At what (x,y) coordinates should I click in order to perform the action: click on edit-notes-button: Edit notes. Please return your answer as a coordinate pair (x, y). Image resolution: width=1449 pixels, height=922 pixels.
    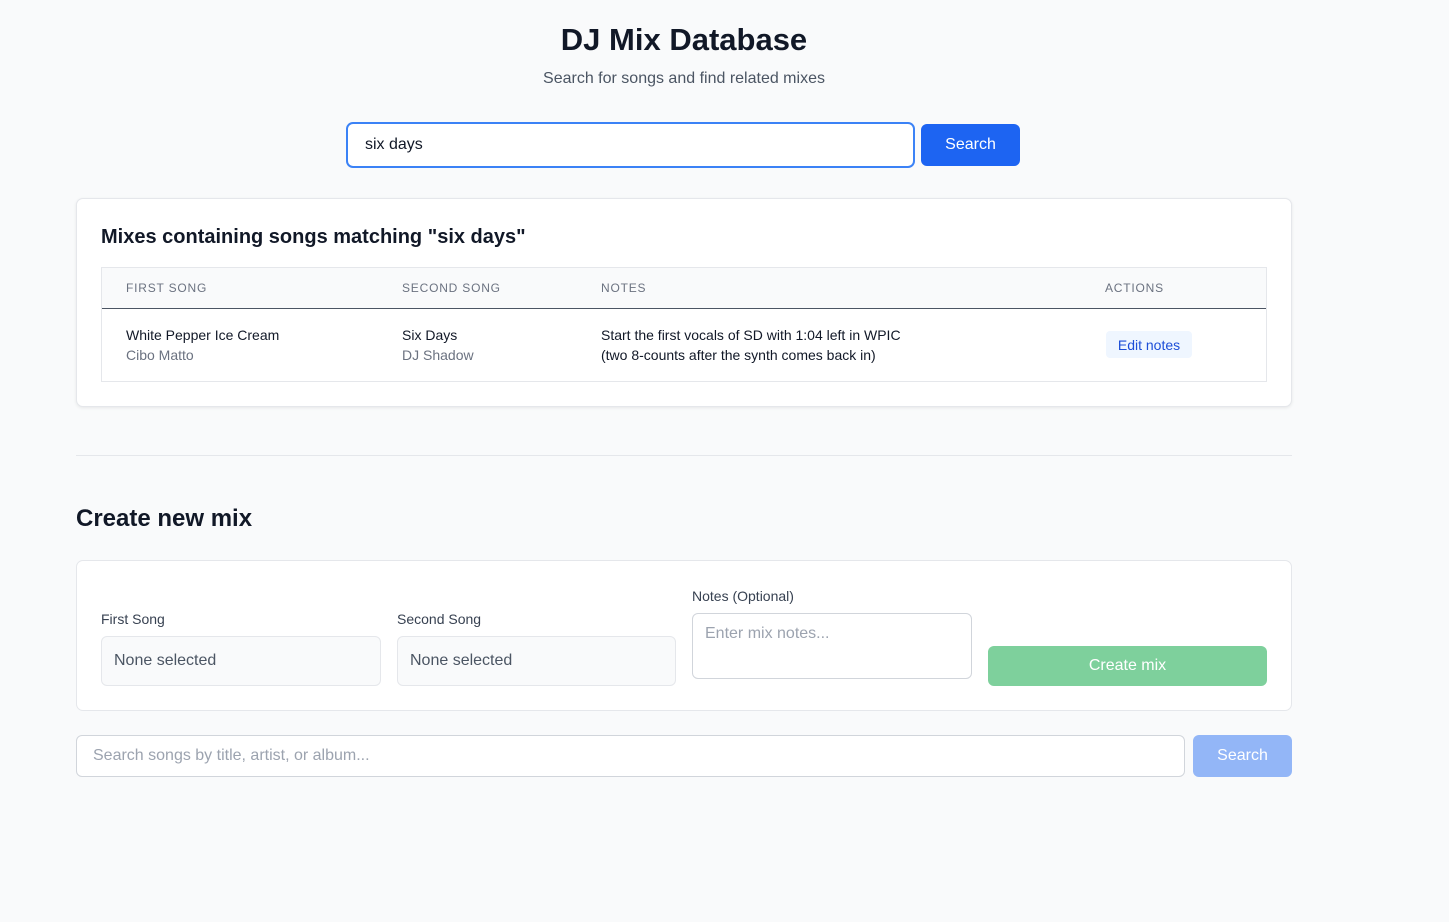
    Looking at the image, I should click on (1149, 344).